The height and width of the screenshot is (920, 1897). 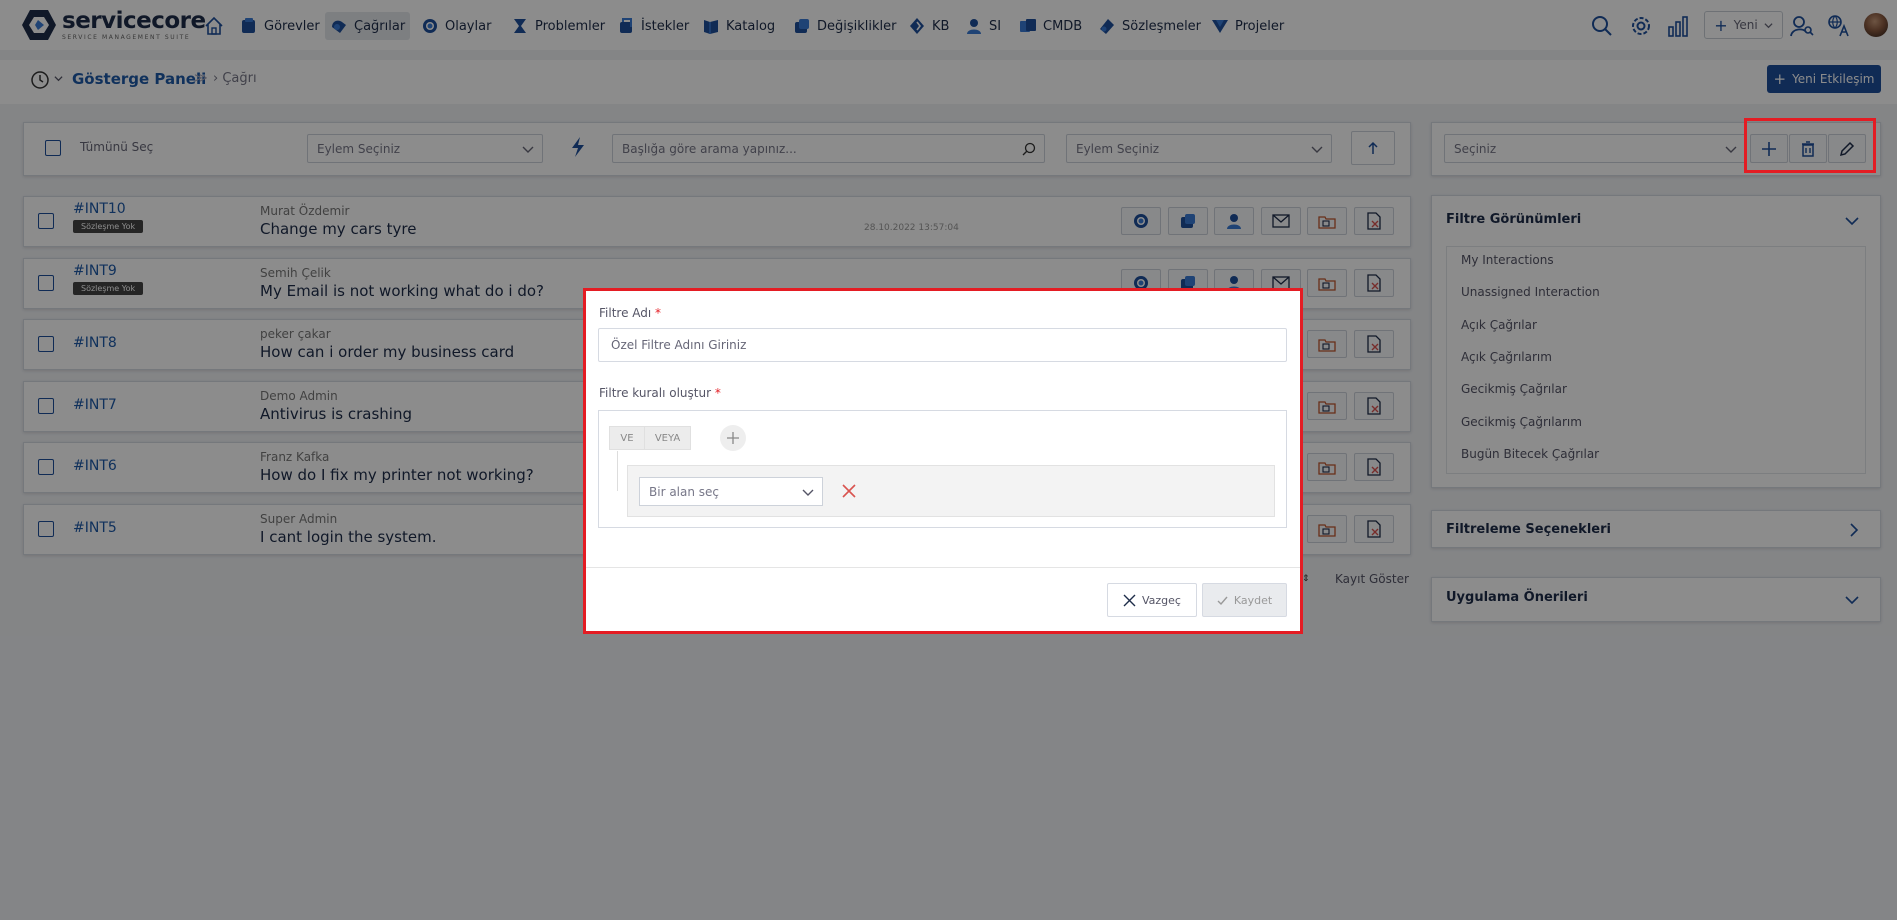 I want to click on highlight-modal-box, so click(x=943, y=461).